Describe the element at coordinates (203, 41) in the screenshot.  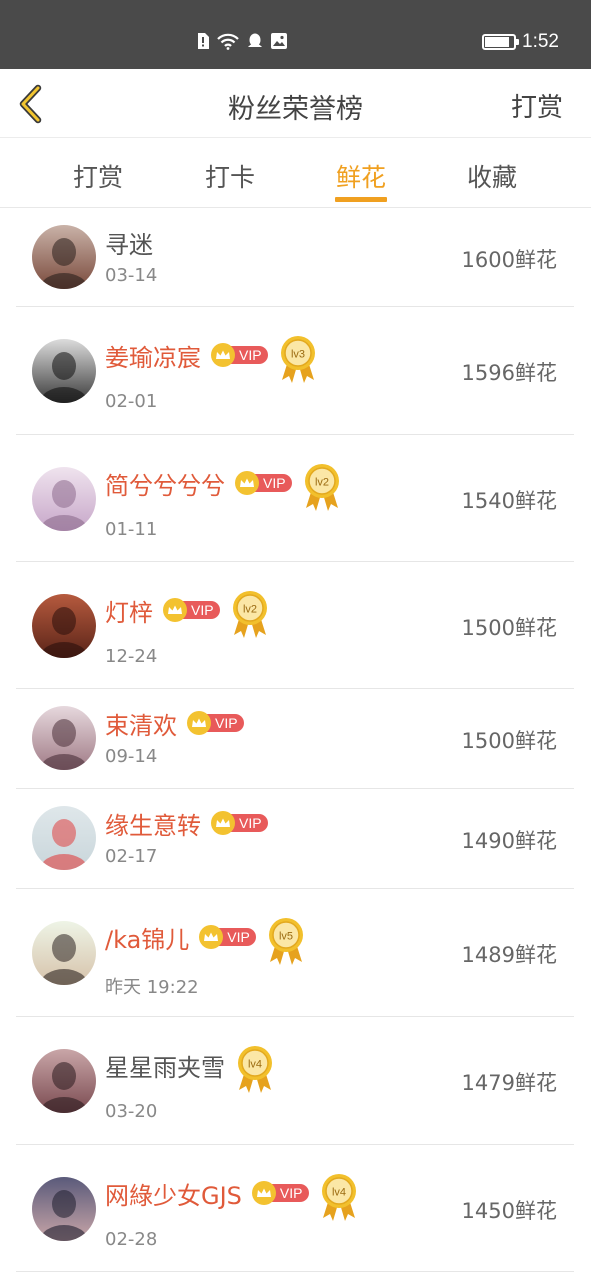
I see `sim-alert-icon` at that location.